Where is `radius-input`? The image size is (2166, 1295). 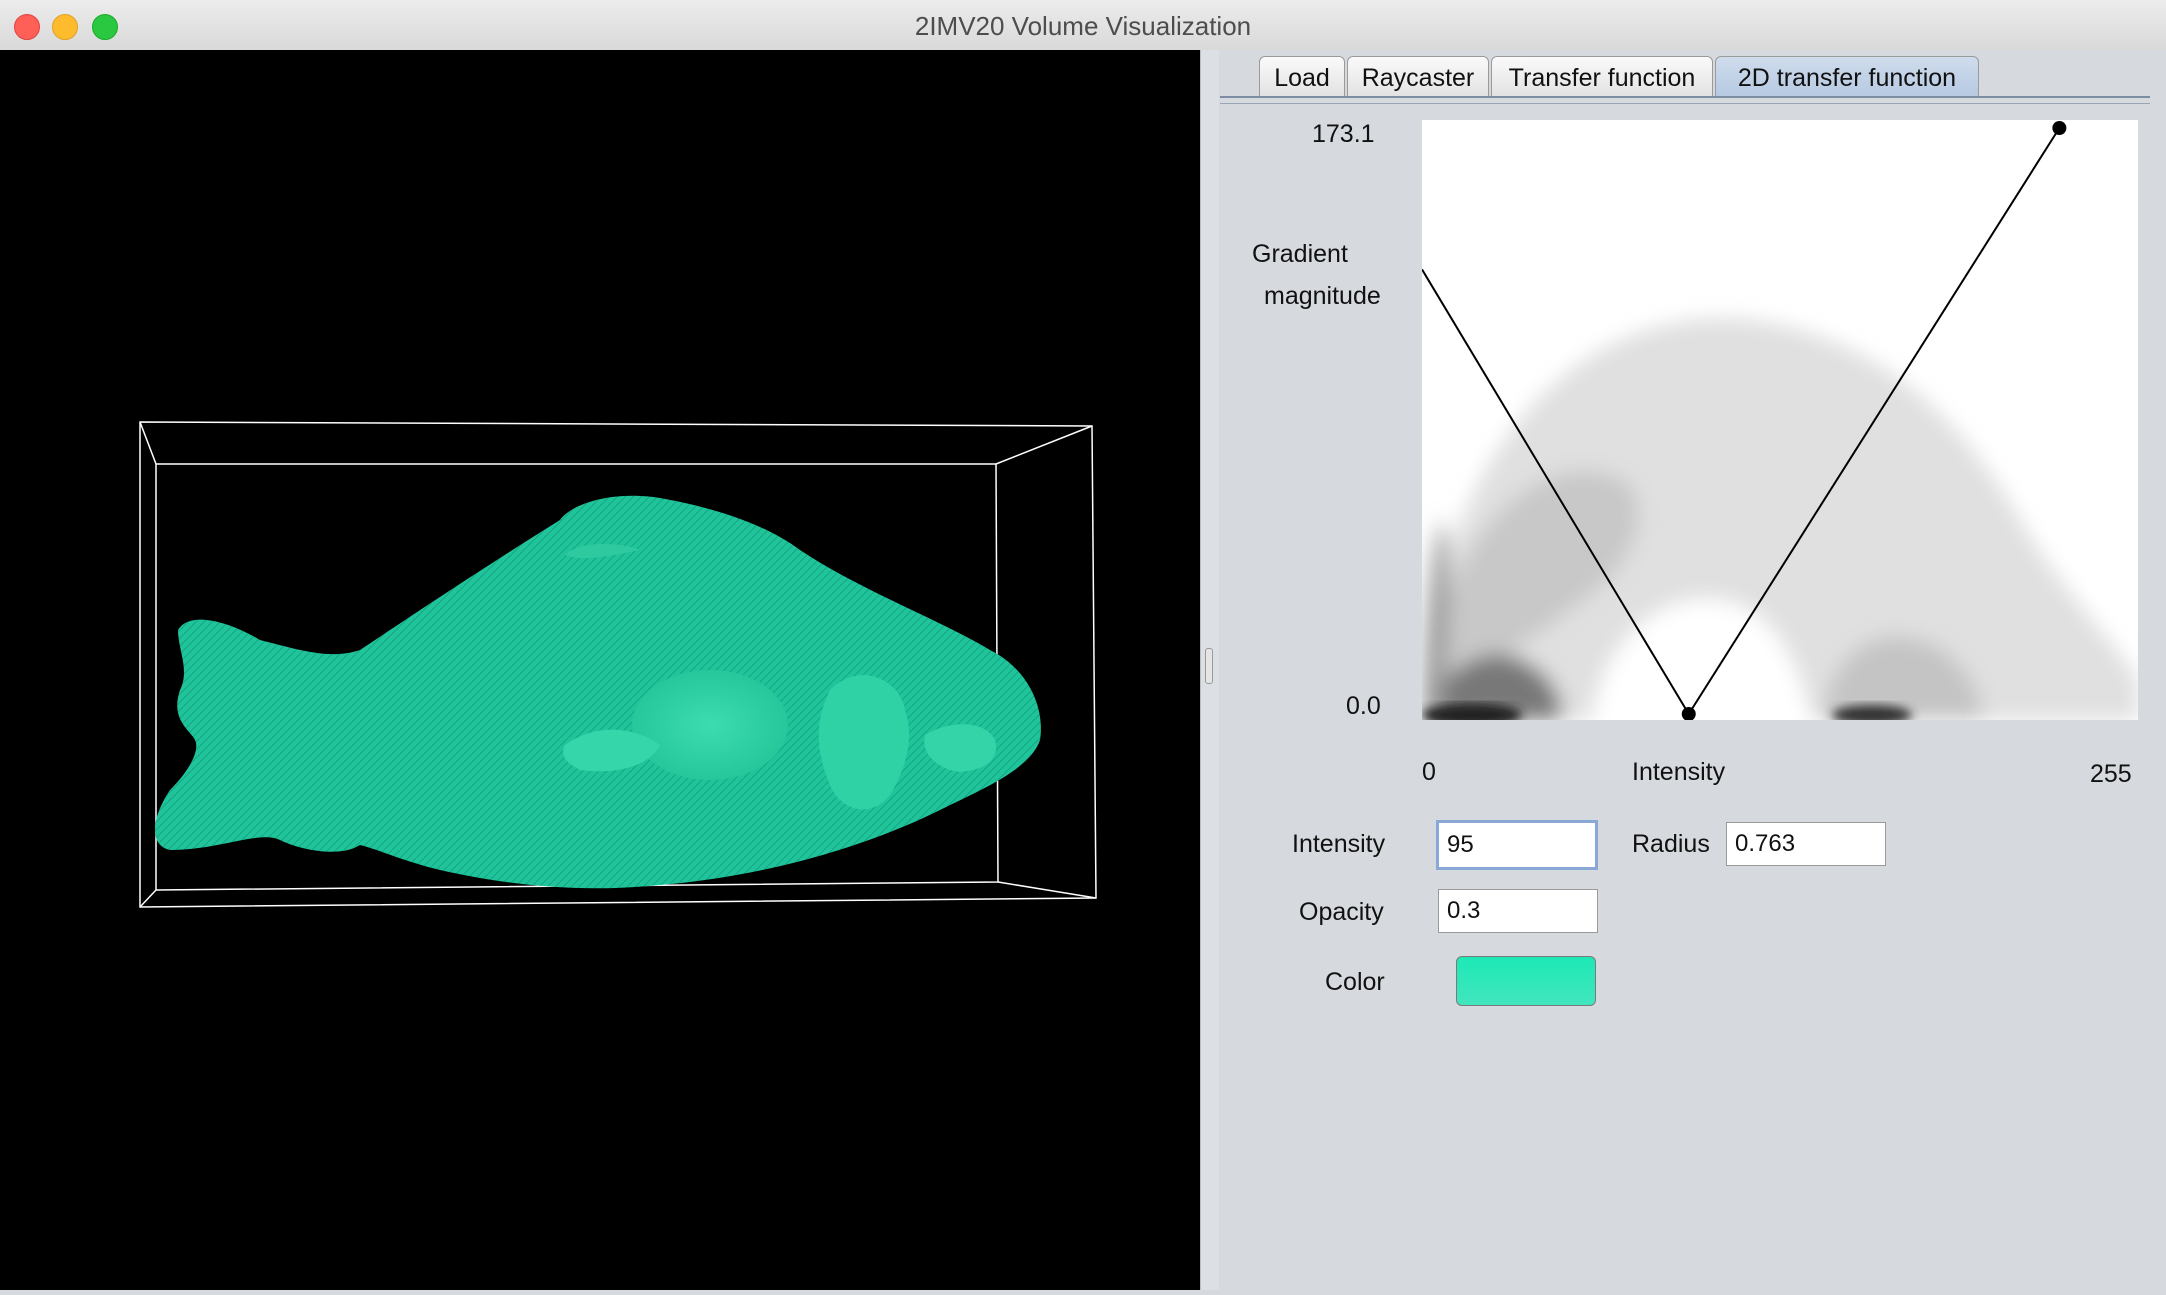 radius-input is located at coordinates (1806, 844).